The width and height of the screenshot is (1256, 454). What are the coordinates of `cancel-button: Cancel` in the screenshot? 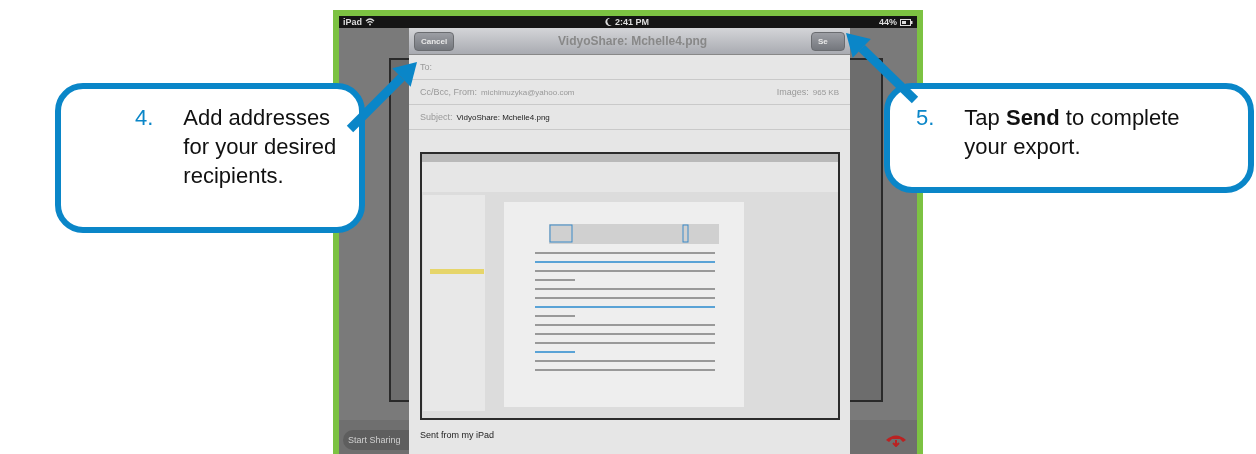 It's located at (434, 41).